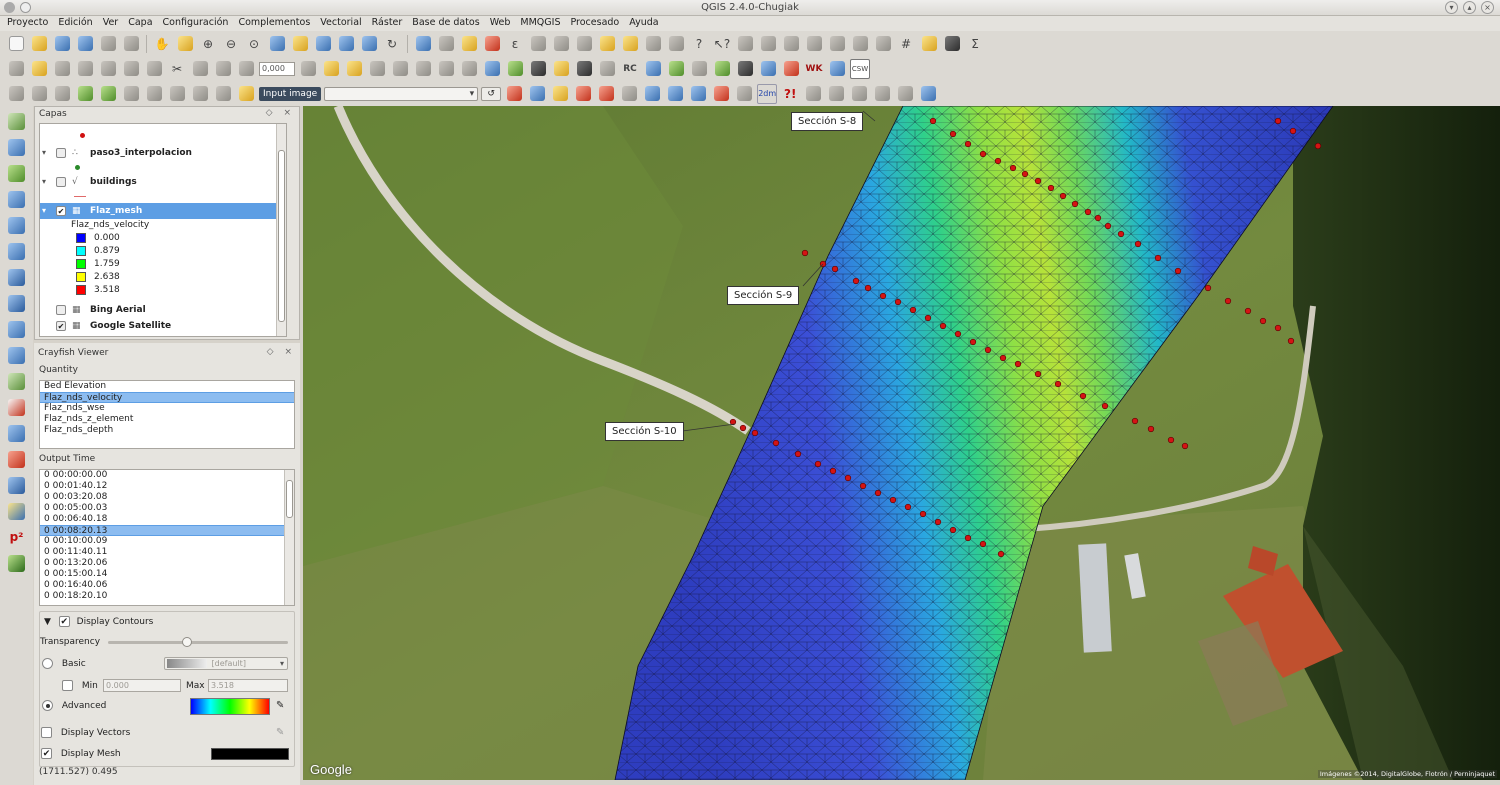  I want to click on close-button: ×, so click(1487, 7).